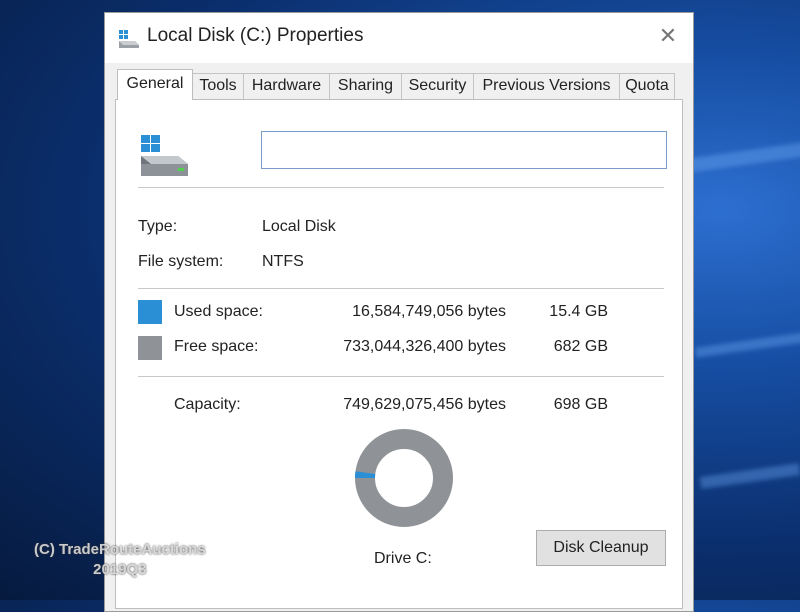 Image resolution: width=800 pixels, height=612 pixels. I want to click on watermark-line-1: (C) TradeRouteAuctions, so click(120, 549).